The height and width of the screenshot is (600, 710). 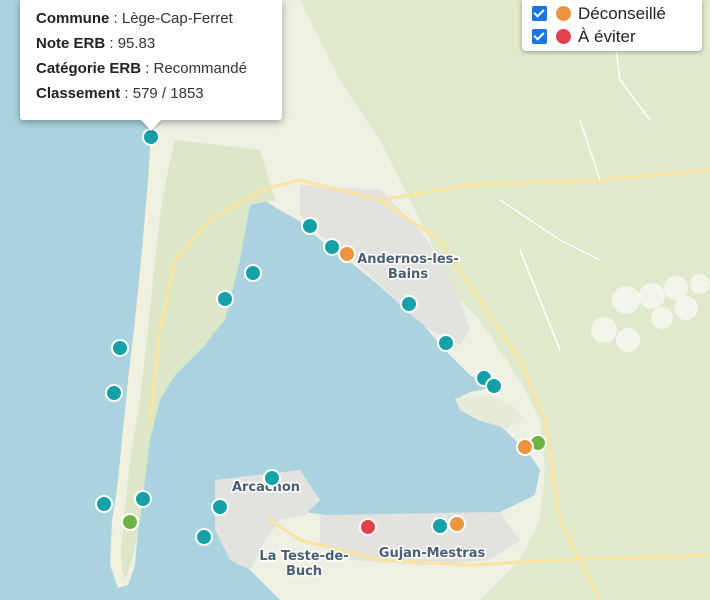 What do you see at coordinates (563, 13) in the screenshot?
I see `orange-dot-icon` at bounding box center [563, 13].